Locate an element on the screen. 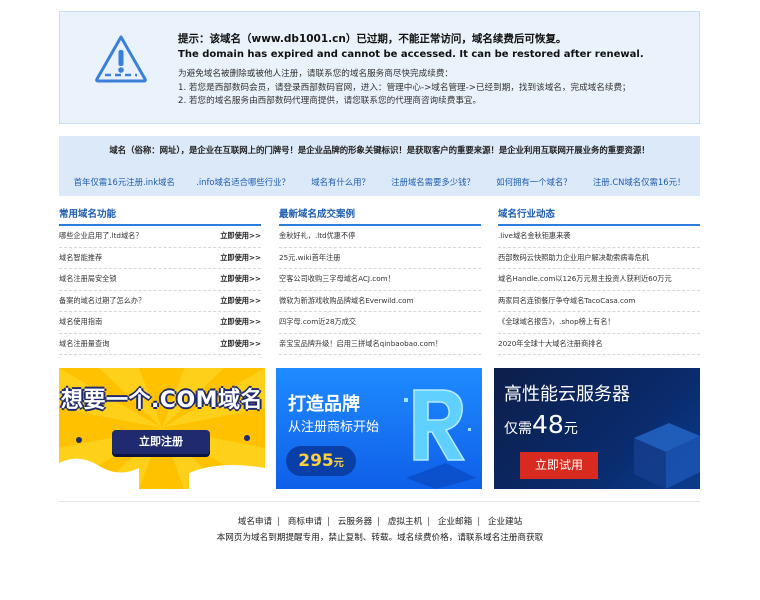  list-item-text: 金秋好礼，.ltd优惠不停 is located at coordinates (317, 236).